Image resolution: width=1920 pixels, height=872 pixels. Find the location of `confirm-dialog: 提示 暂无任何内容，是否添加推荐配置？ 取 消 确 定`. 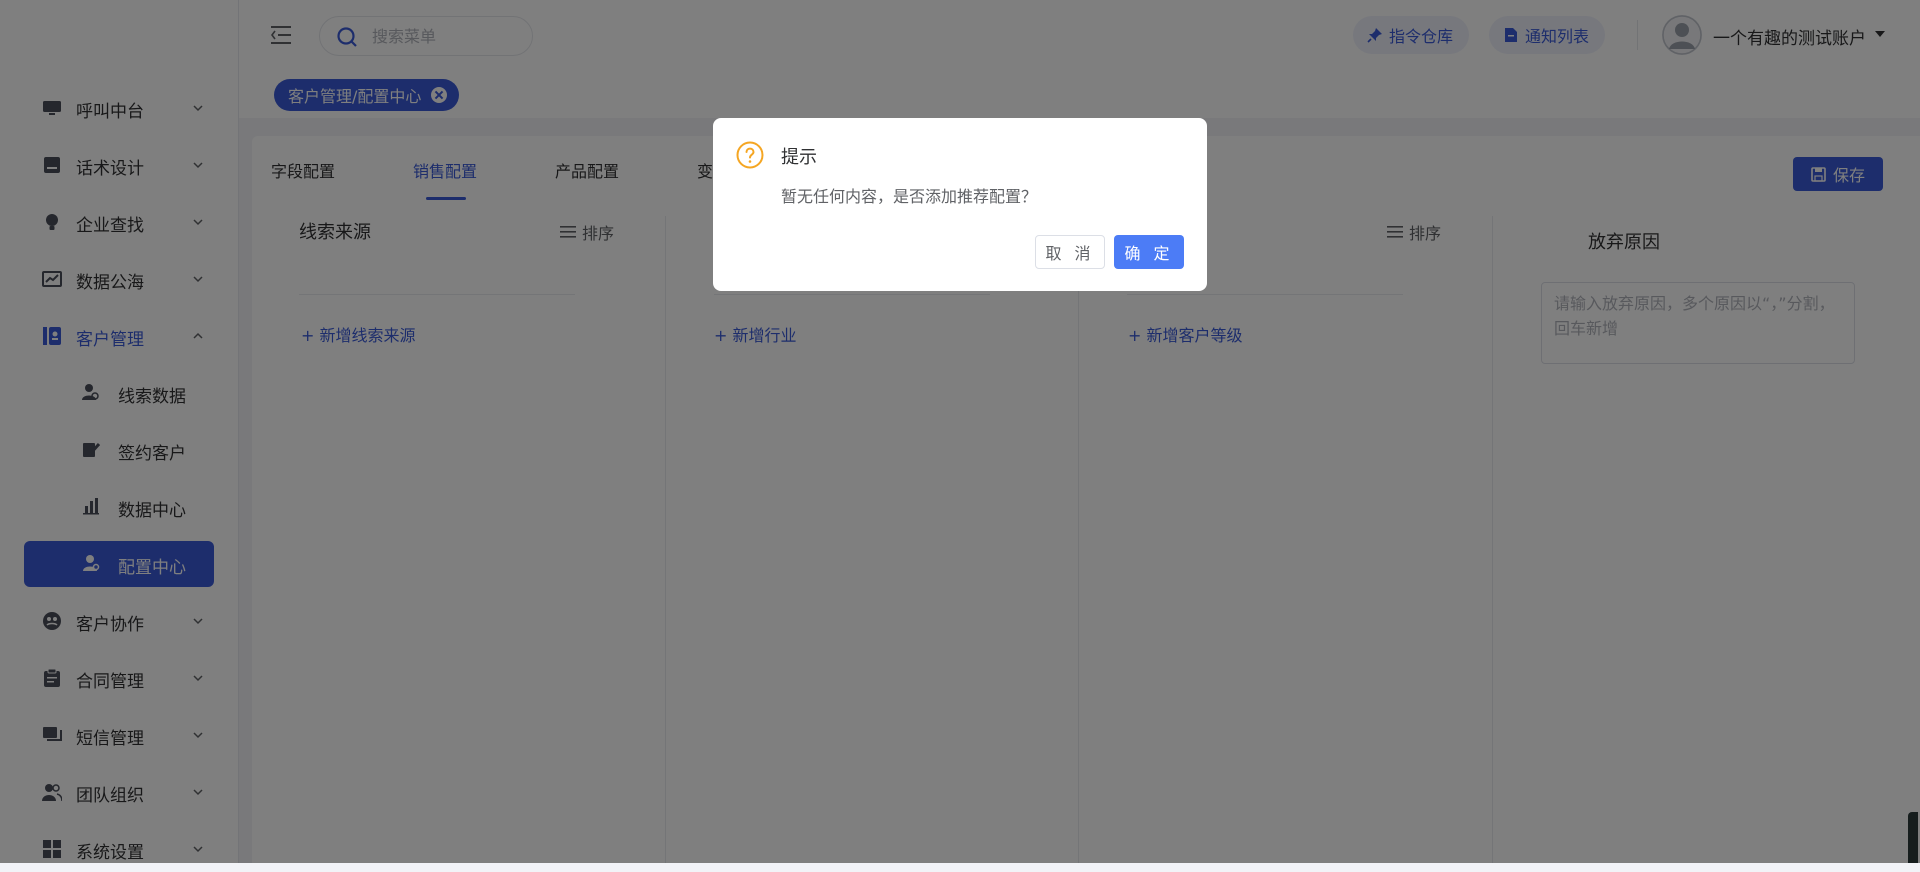

confirm-dialog: 提示 暂无任何内容，是否添加推荐配置？ 取 消 确 定 is located at coordinates (960, 204).